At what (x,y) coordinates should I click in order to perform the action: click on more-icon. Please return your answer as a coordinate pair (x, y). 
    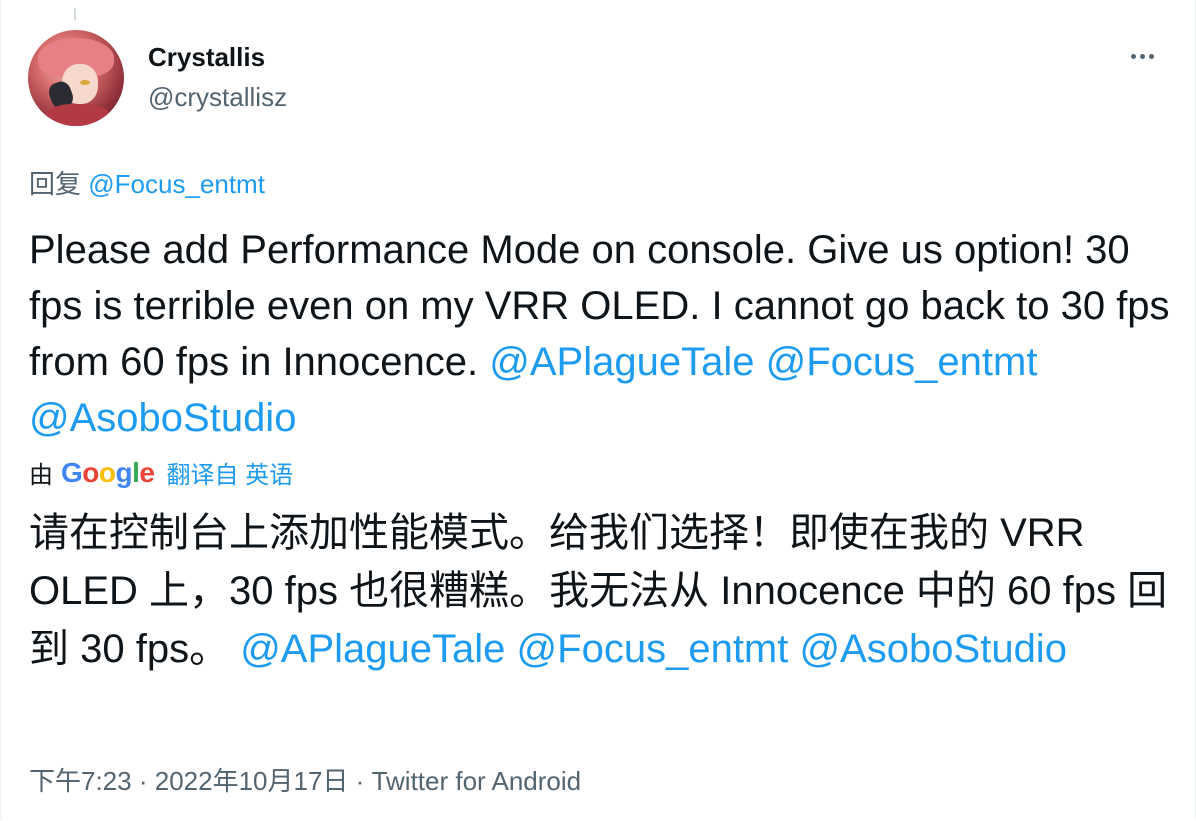
    Looking at the image, I should click on (1142, 56).